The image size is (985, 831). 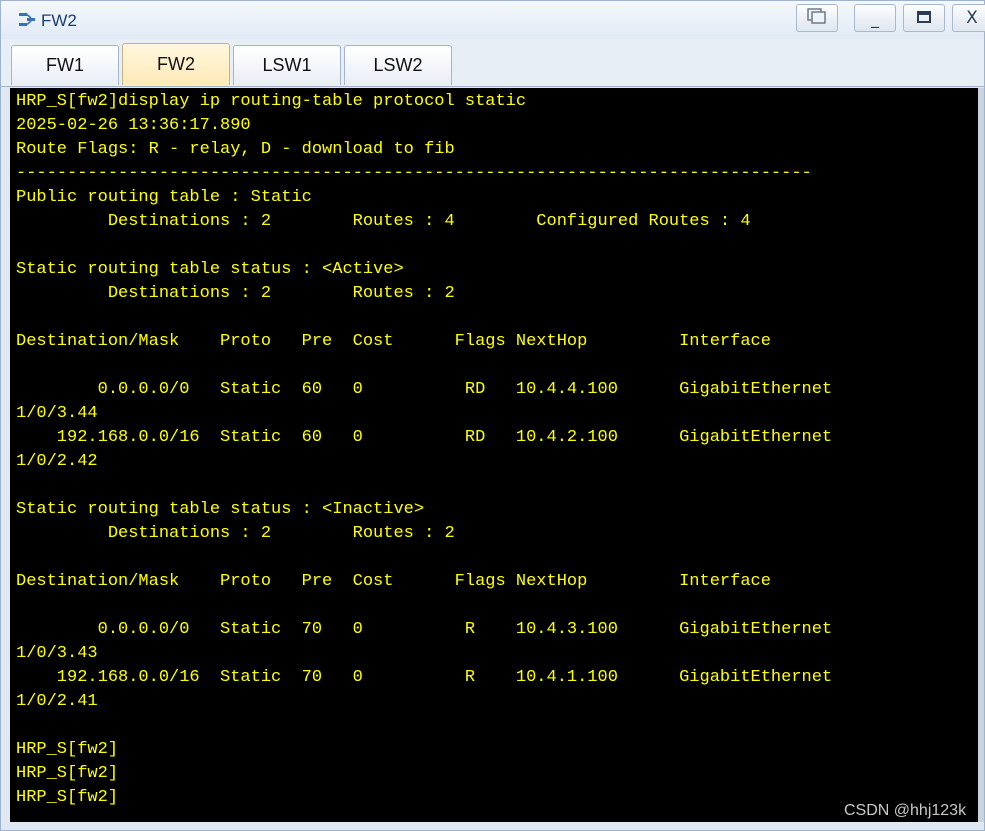 What do you see at coordinates (210, 269) in the screenshot?
I see `terminal-line: Static routing table status : <Active>` at bounding box center [210, 269].